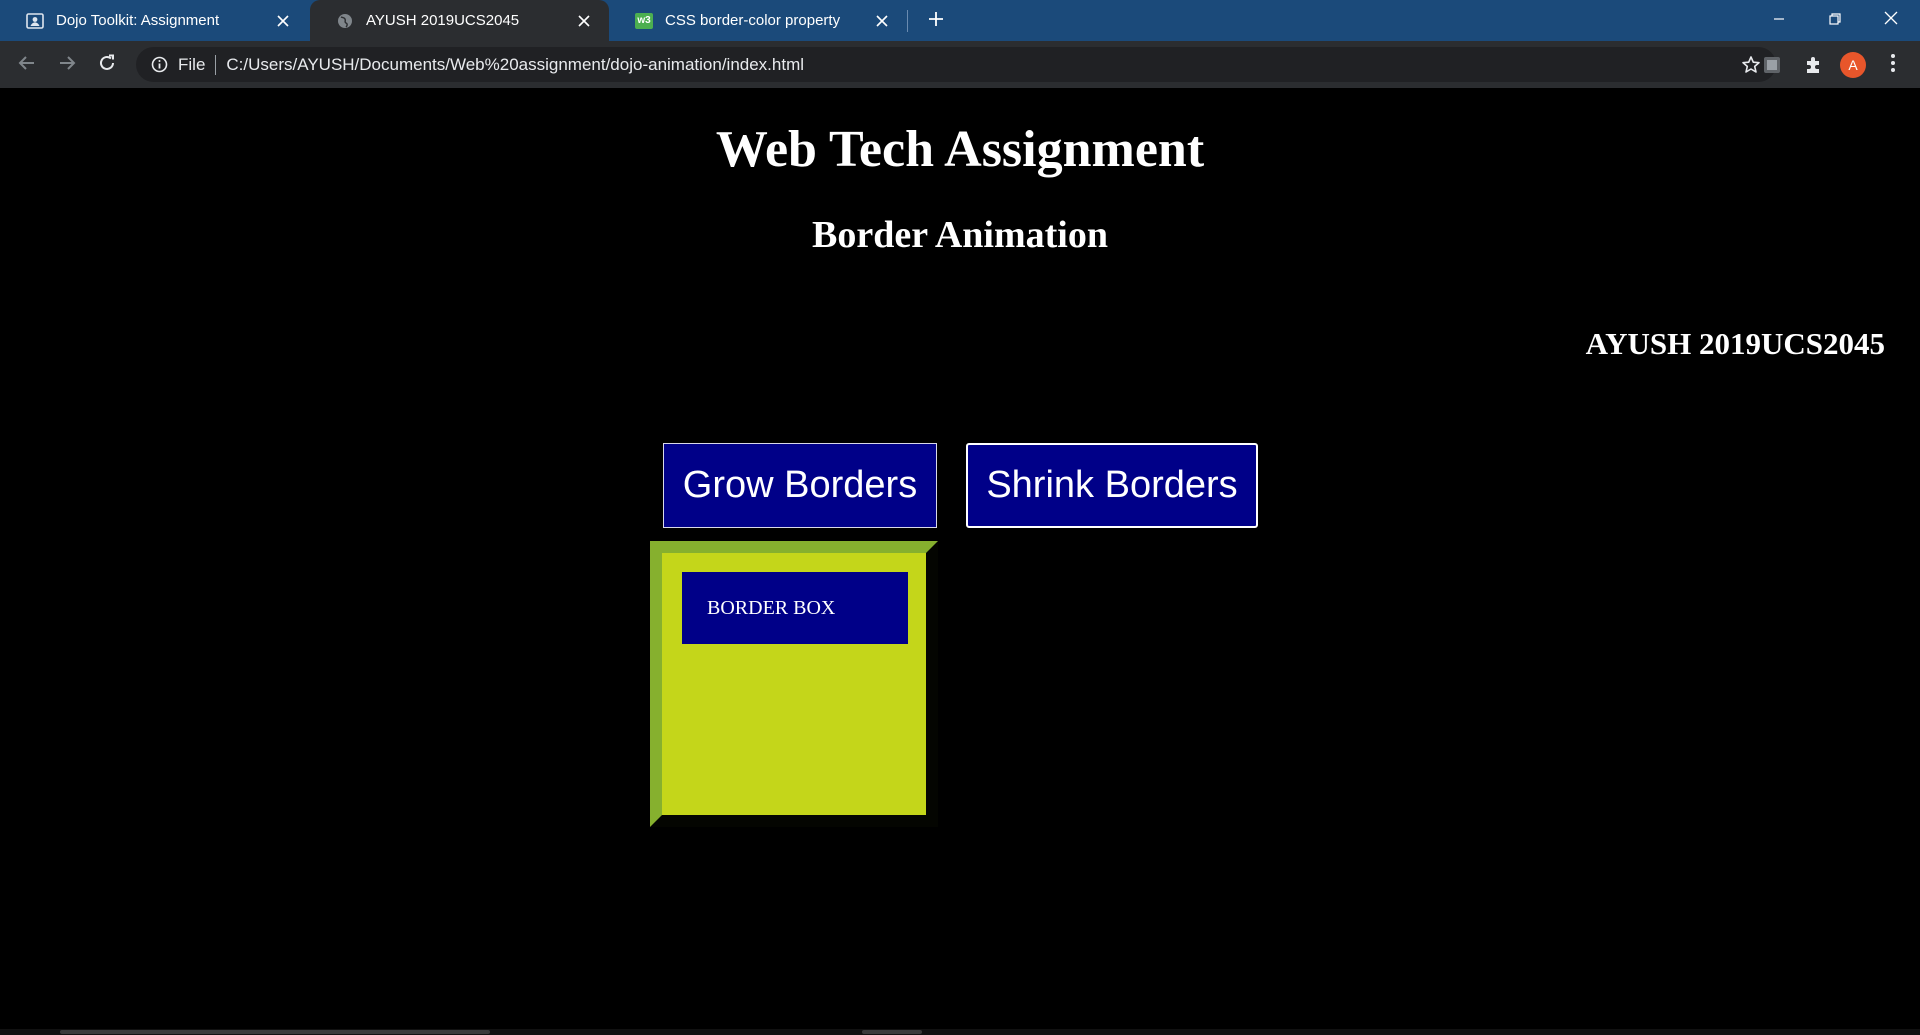 The image size is (1920, 1035). What do you see at coordinates (192, 64) in the screenshot?
I see `protocol-label: File` at bounding box center [192, 64].